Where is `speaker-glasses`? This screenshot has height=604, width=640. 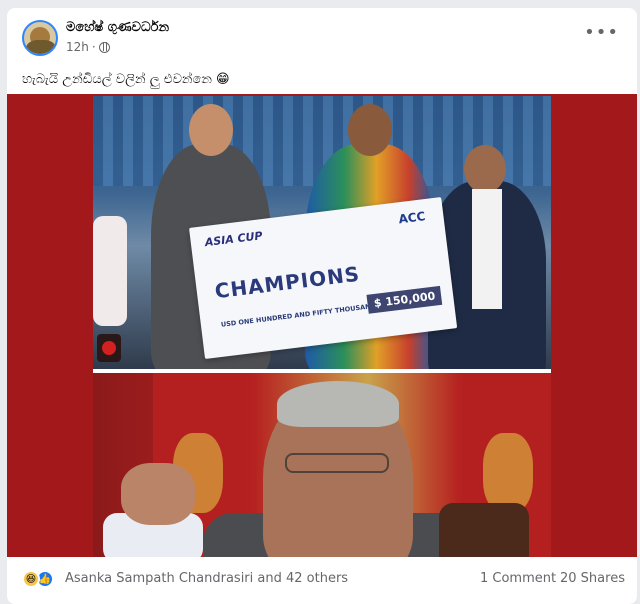 speaker-glasses is located at coordinates (337, 463).